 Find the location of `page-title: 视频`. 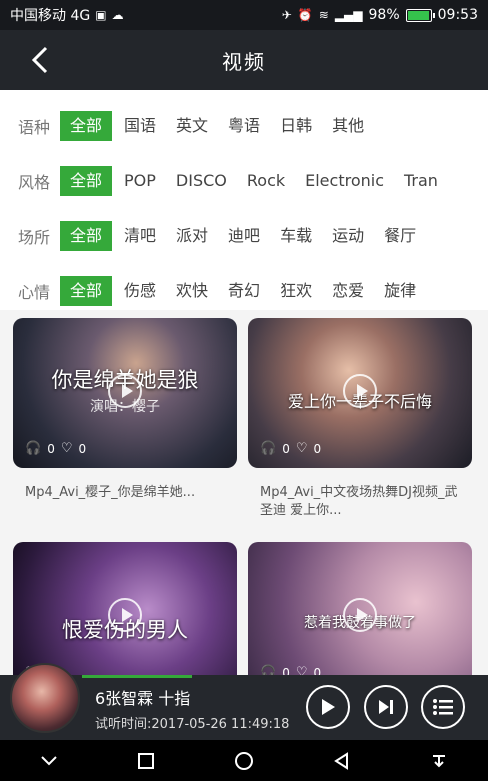

page-title: 视频 is located at coordinates (244, 61).